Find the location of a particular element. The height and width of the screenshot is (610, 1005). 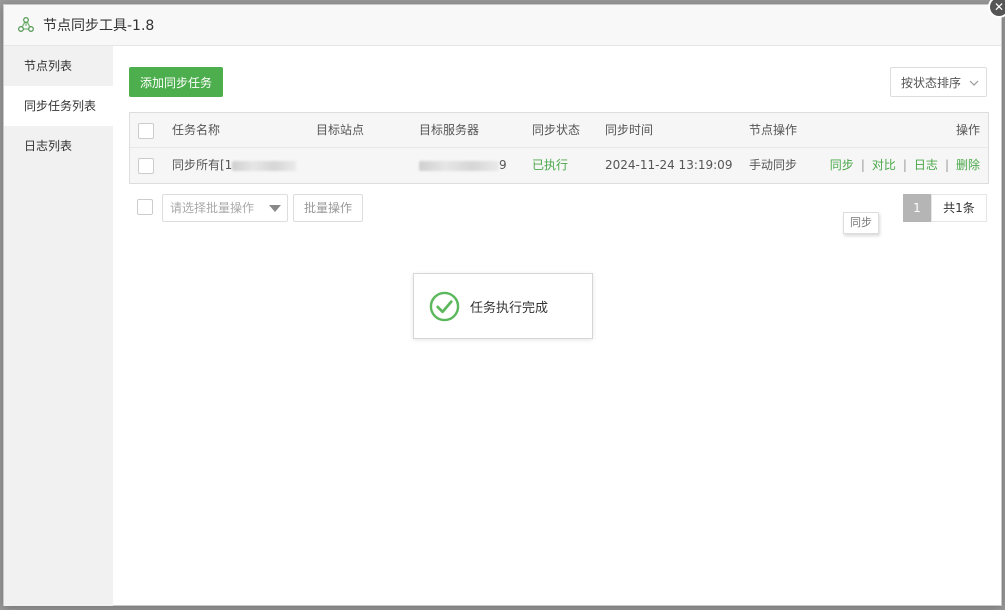

sidebar-item-sync-task-list: 同步任务列表 is located at coordinates (58, 106).